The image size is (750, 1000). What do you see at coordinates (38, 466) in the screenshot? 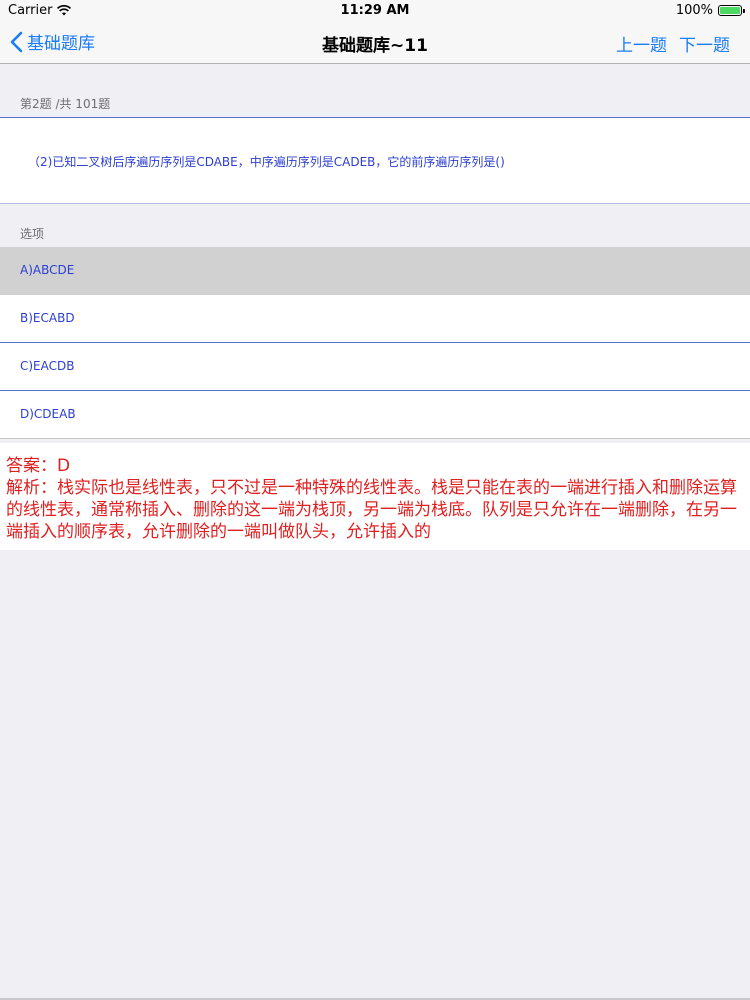
I see `answer-line: 答案：D` at bounding box center [38, 466].